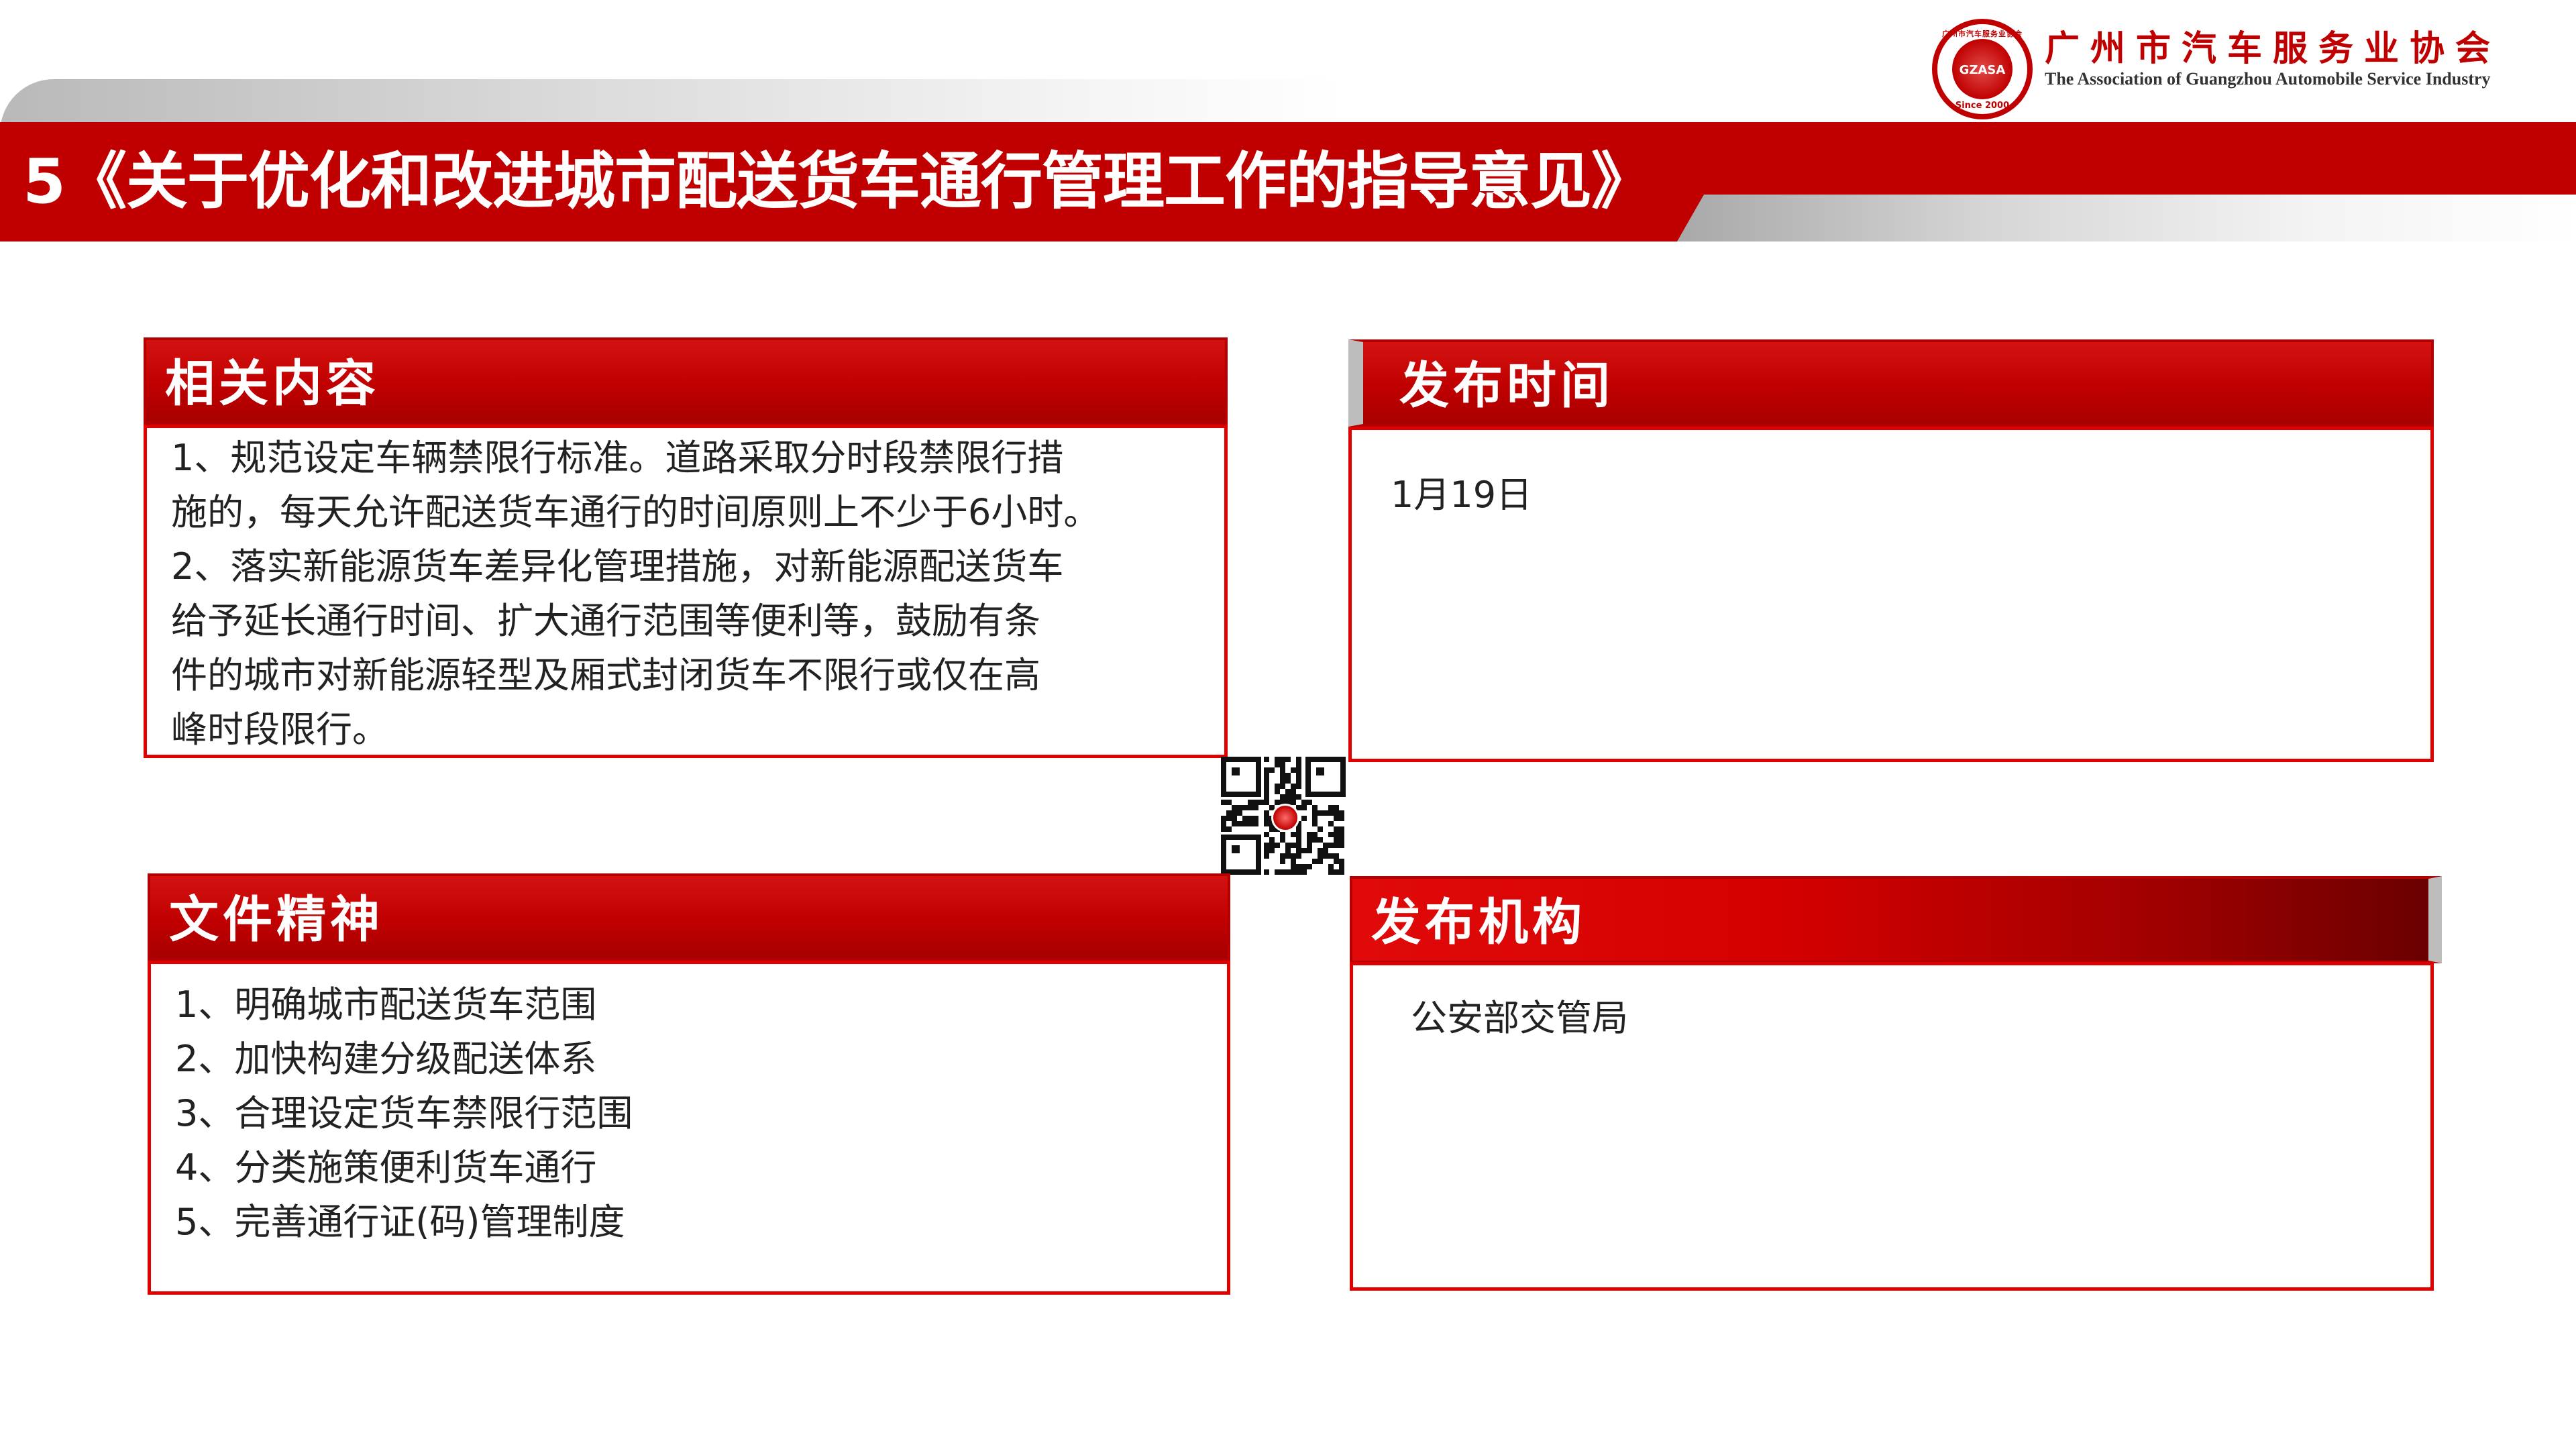 The height and width of the screenshot is (1449, 2576). I want to click on seal-mid-text: GZASA, so click(1982, 70).